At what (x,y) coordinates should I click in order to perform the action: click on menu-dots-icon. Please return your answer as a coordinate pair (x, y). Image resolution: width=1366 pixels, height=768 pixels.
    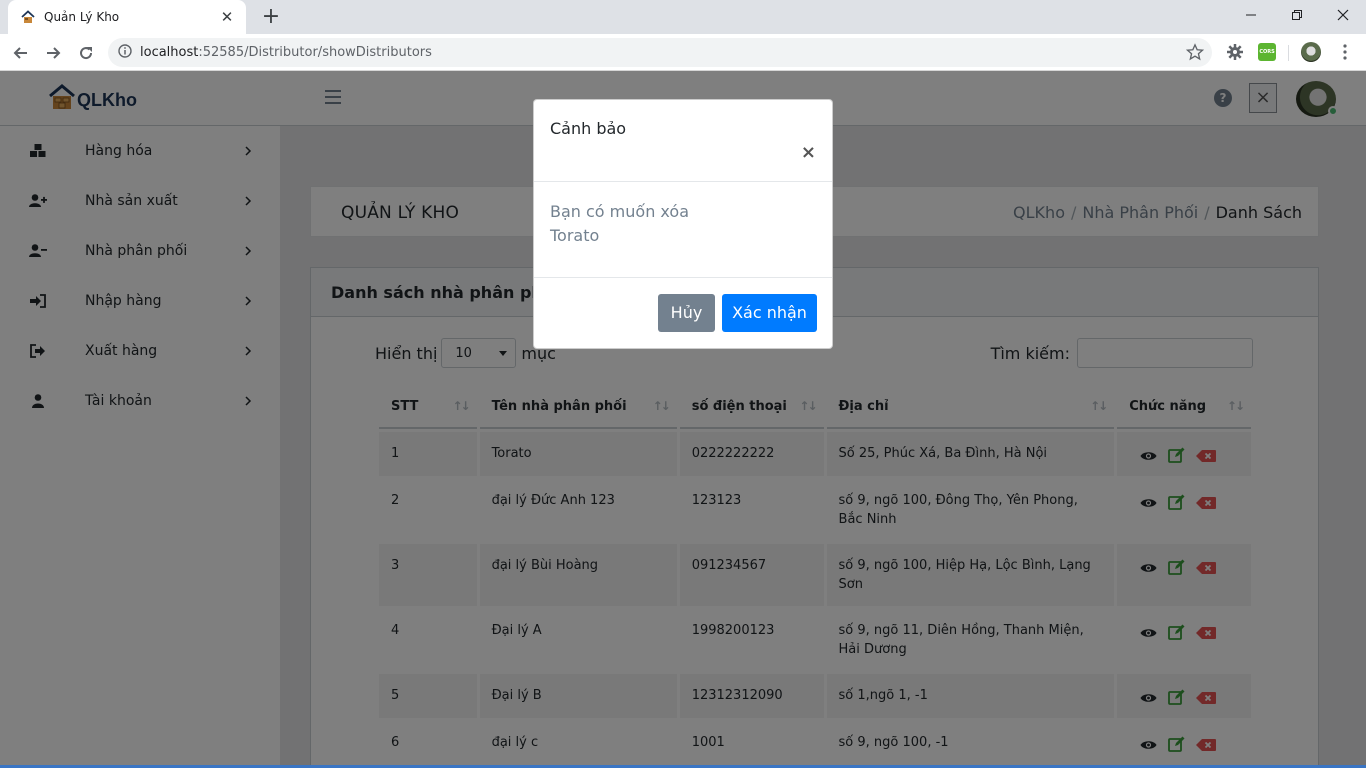
    Looking at the image, I should click on (1345, 52).